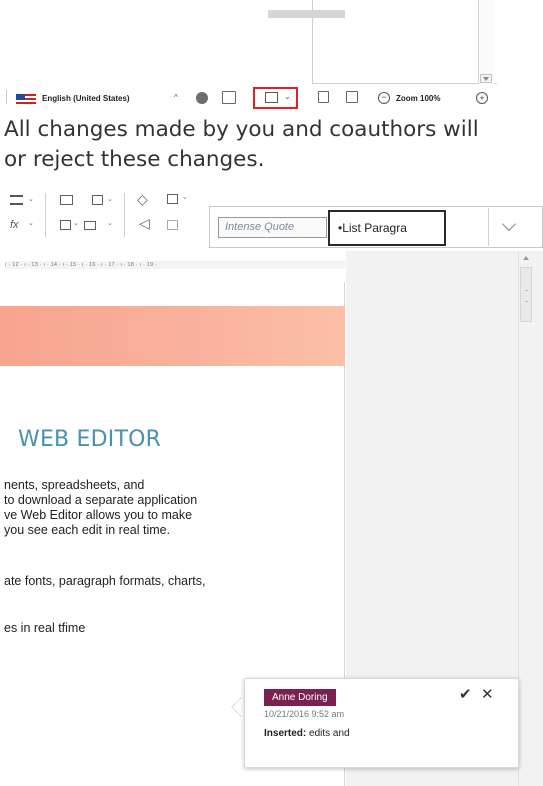  I want to click on globe-icon, so click(202, 98).